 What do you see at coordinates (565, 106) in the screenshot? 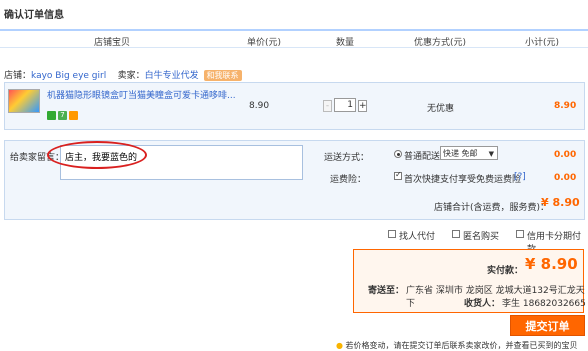
I see `item-subtotal: 8.90` at bounding box center [565, 106].